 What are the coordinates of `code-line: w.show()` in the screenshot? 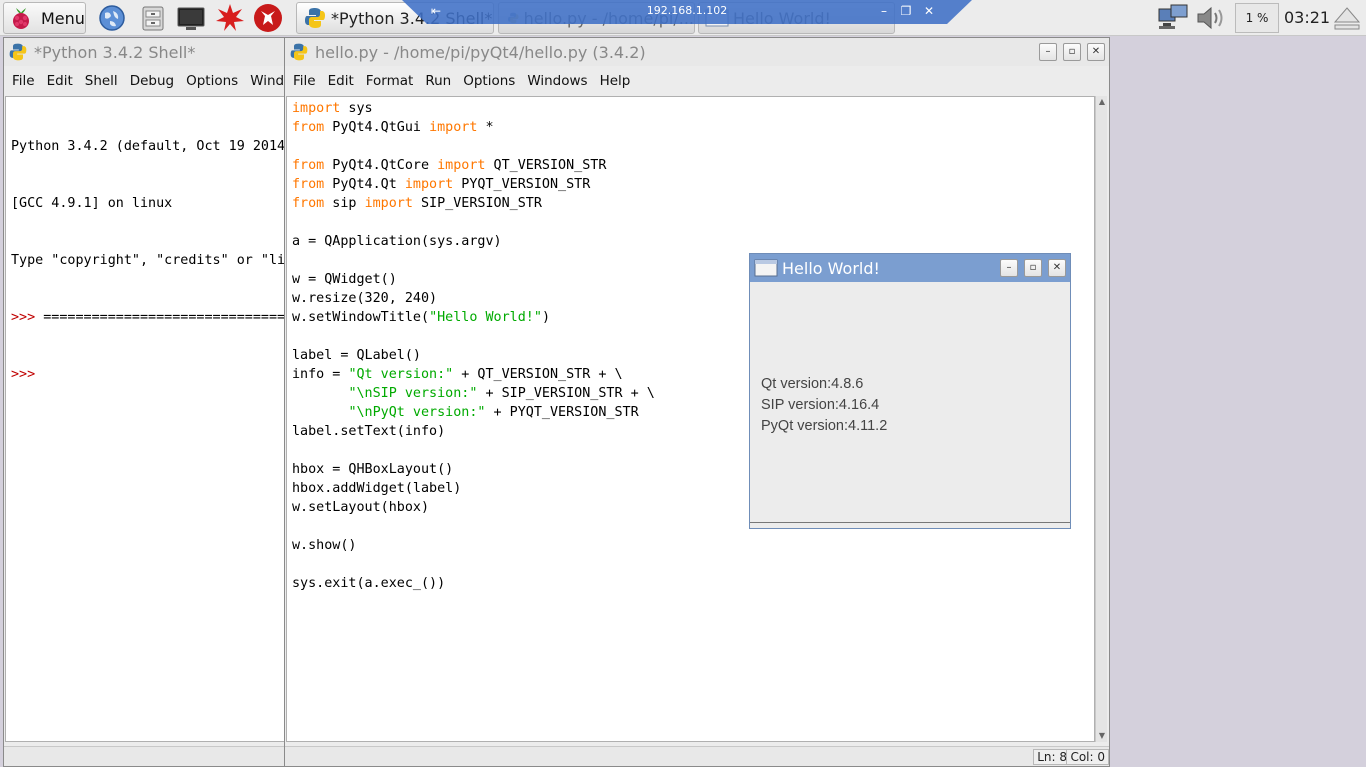 It's located at (693, 545).